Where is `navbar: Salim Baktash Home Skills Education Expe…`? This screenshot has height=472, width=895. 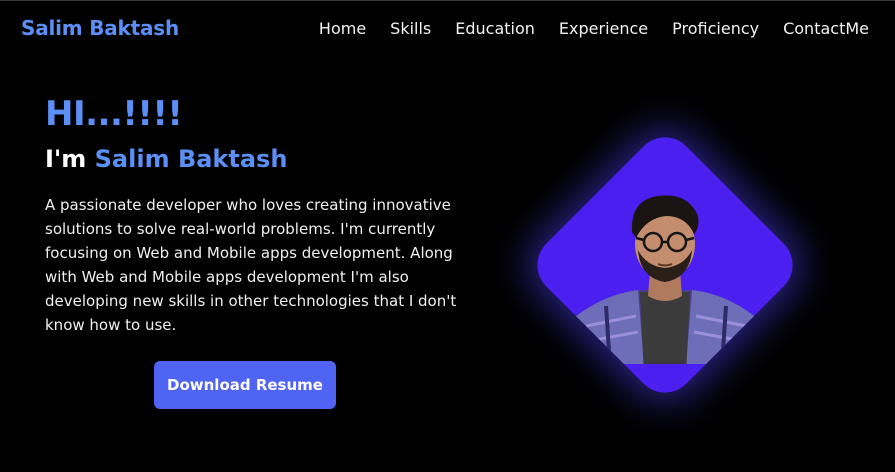
navbar: Salim Baktash Home Skills Education Expe… is located at coordinates (447, 28).